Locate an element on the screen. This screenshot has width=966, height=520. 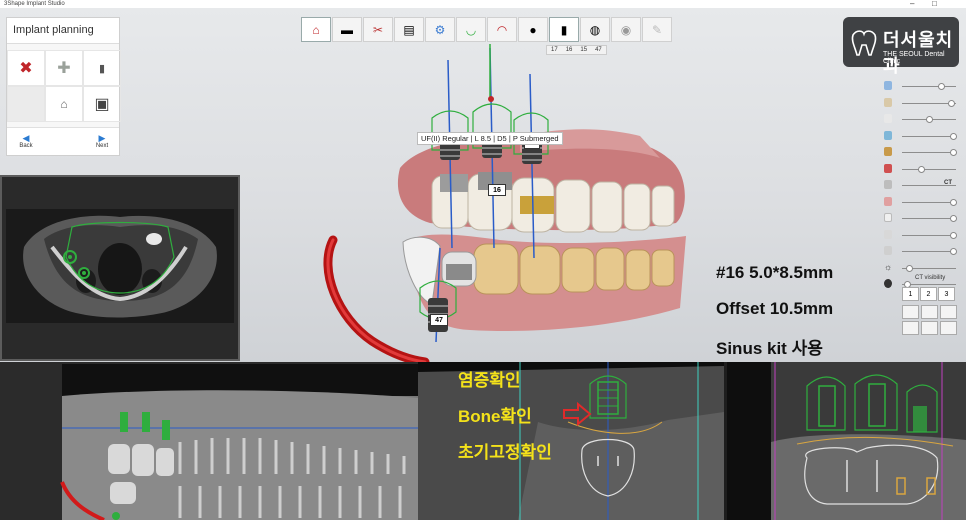
implant-plan-icon: ⚙ is located at coordinates (440, 29).